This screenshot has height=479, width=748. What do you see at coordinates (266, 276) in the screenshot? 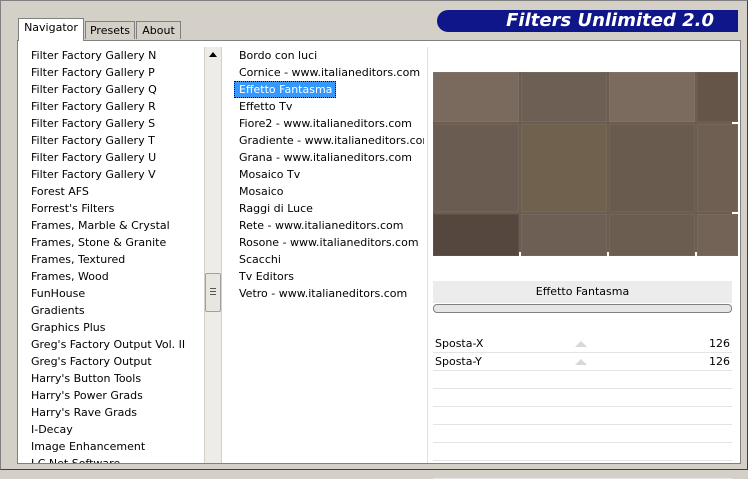
I see `filter-item: Tv Editors` at bounding box center [266, 276].